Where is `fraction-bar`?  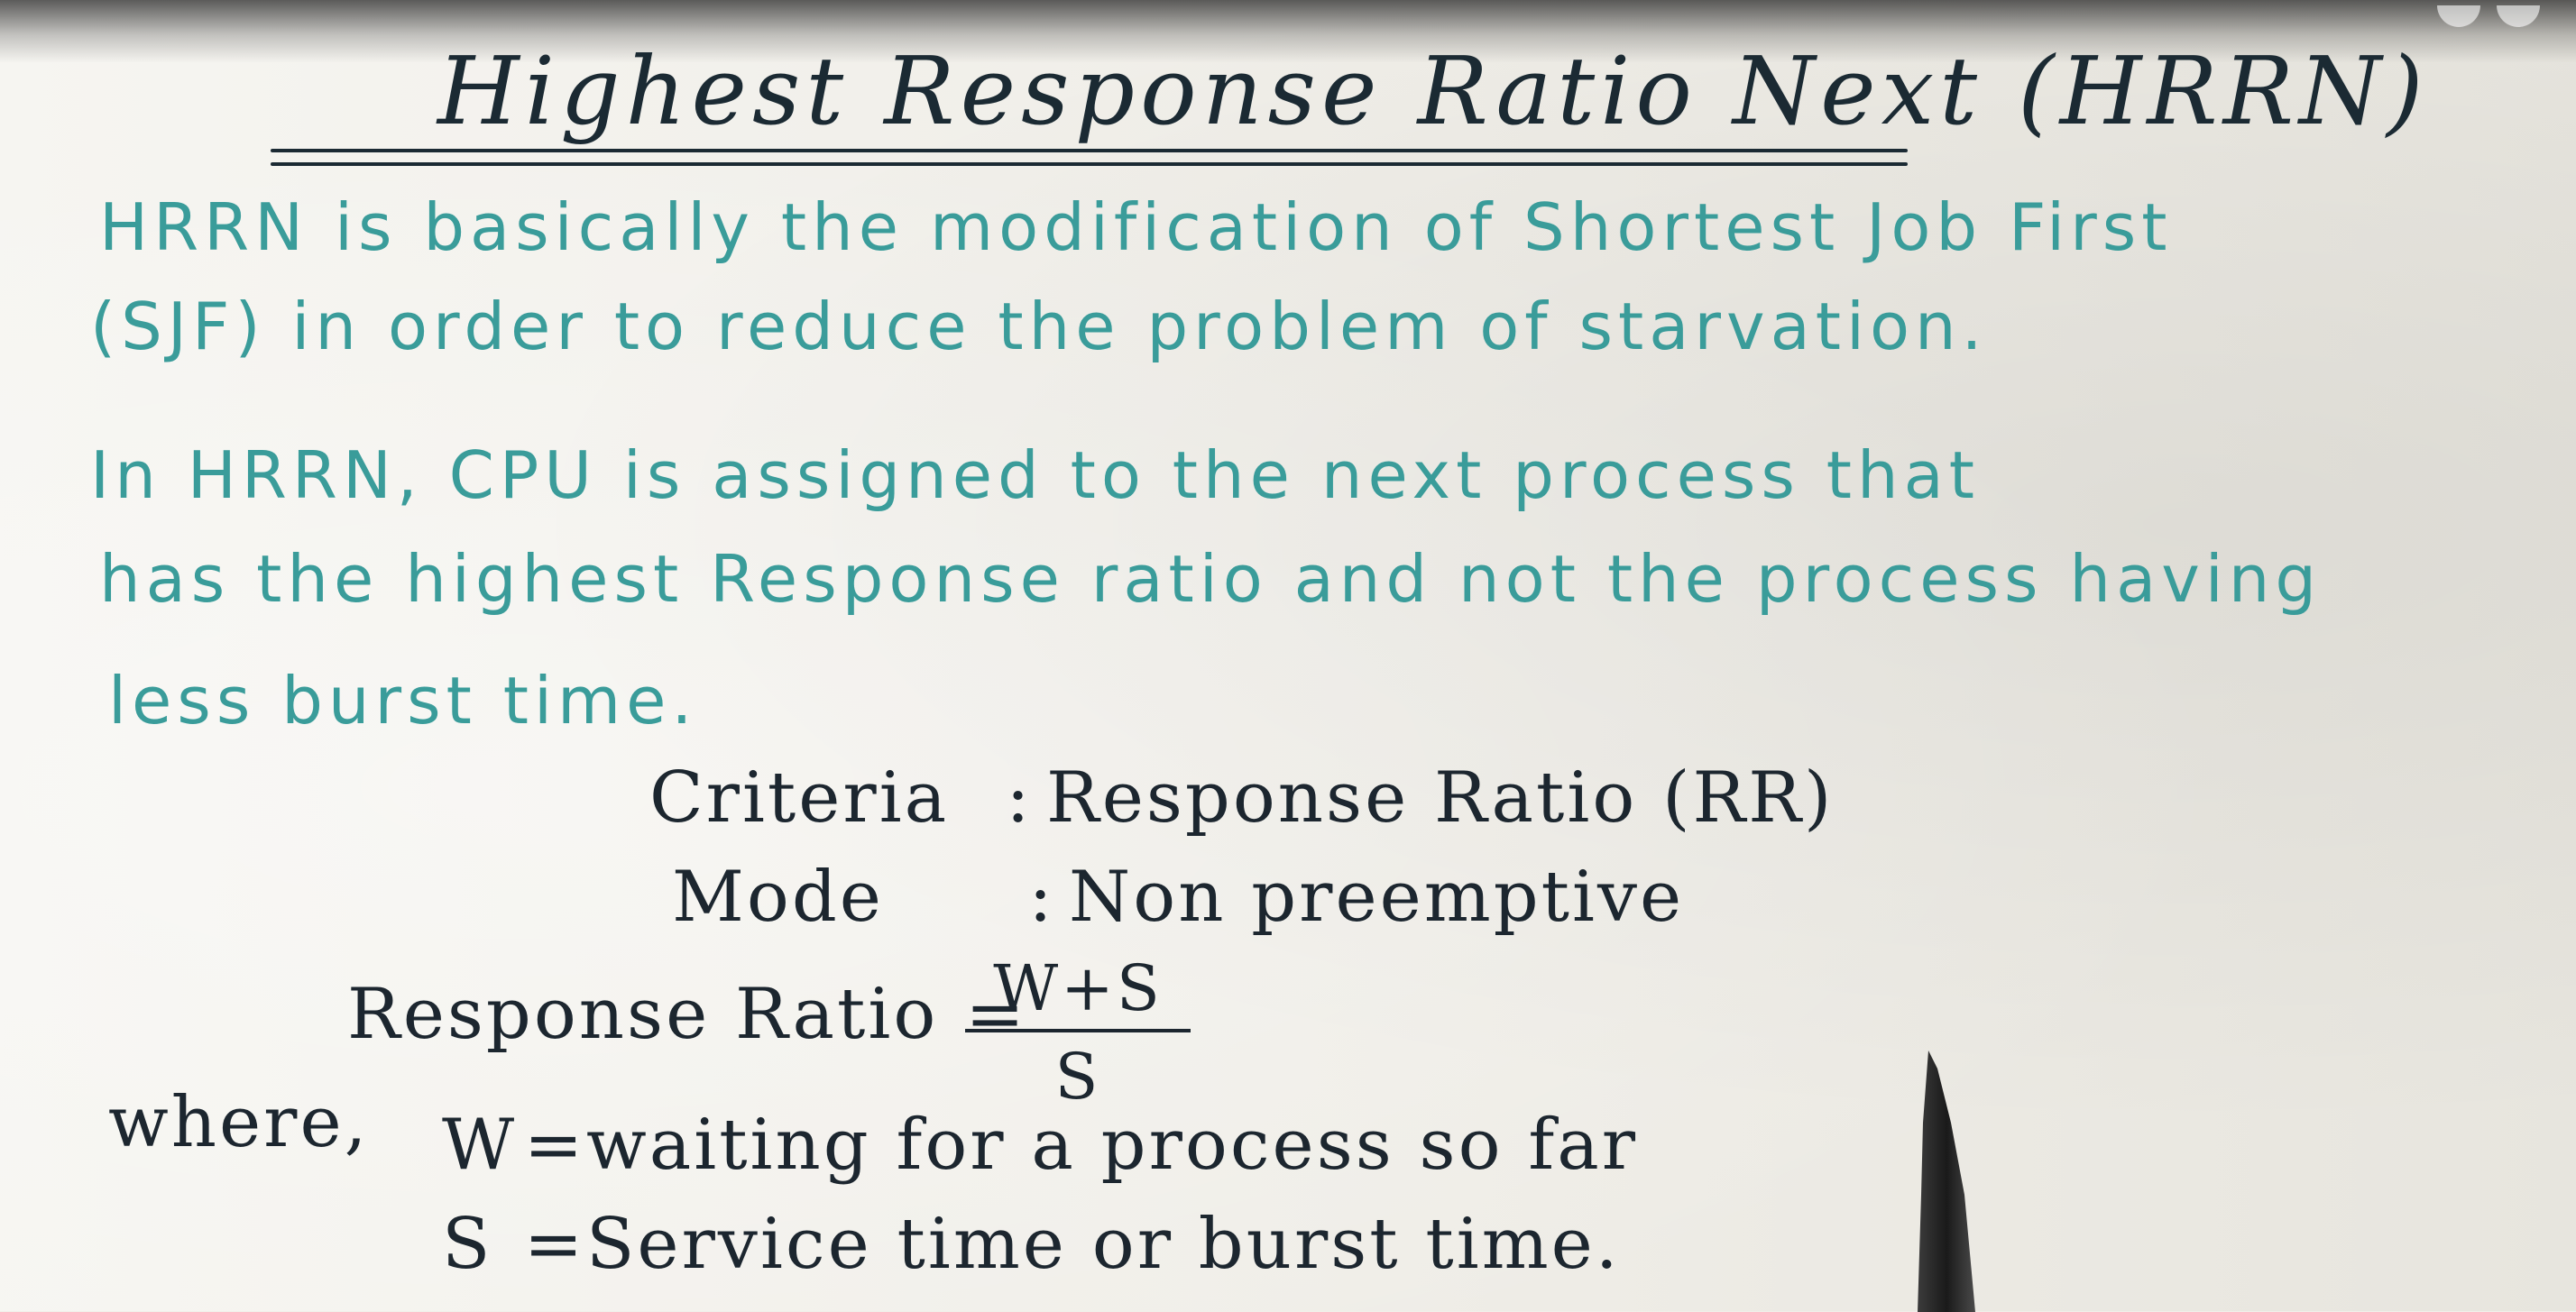 fraction-bar is located at coordinates (1078, 1030).